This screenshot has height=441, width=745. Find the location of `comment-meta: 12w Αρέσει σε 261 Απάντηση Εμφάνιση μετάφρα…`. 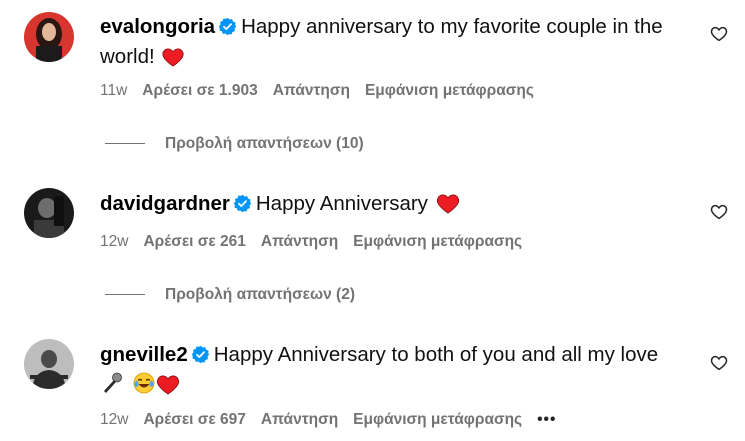

comment-meta: 12w Αρέσει σε 261 Απάντηση Εμφάνιση μετάφρα… is located at coordinates (318, 242).